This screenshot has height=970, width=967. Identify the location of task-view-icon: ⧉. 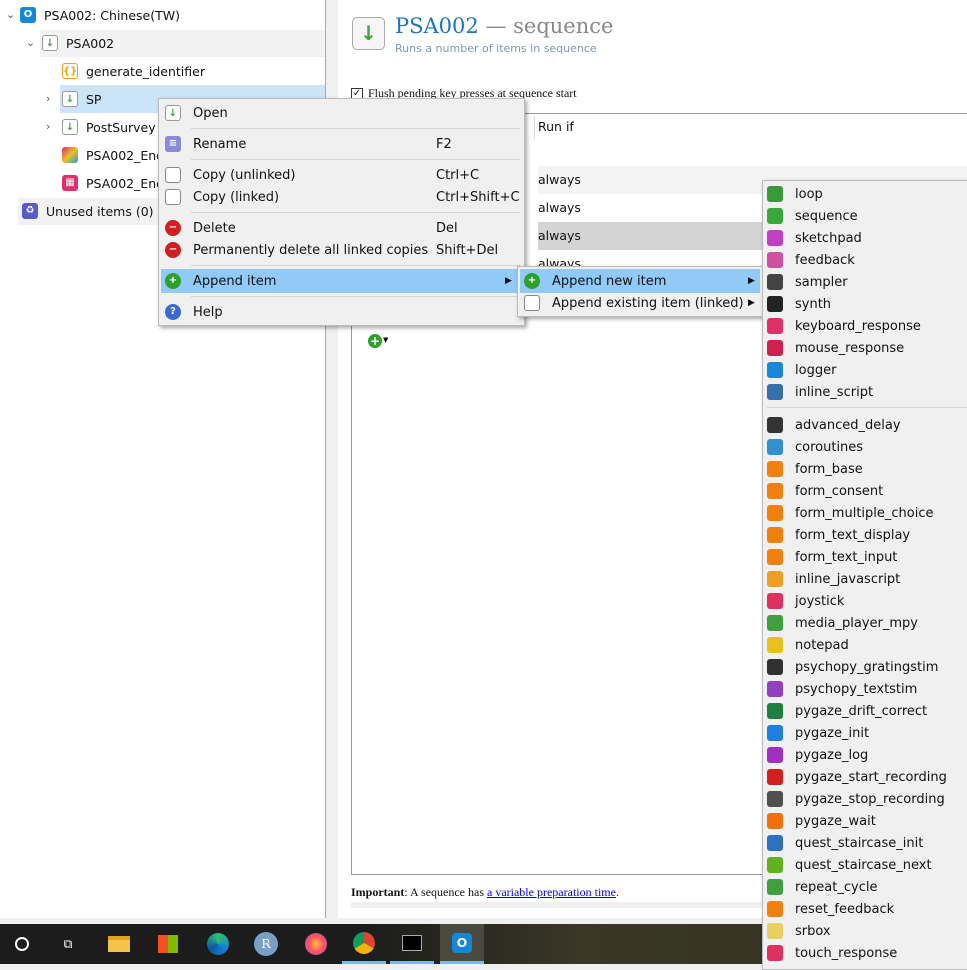
(68, 944).